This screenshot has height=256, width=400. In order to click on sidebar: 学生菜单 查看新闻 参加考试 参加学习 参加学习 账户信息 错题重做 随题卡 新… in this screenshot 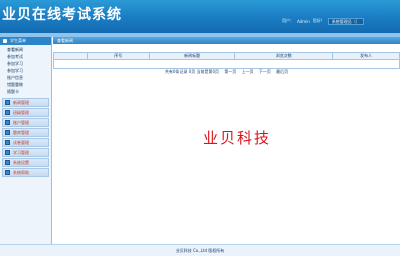, I will do `click(26, 140)`.